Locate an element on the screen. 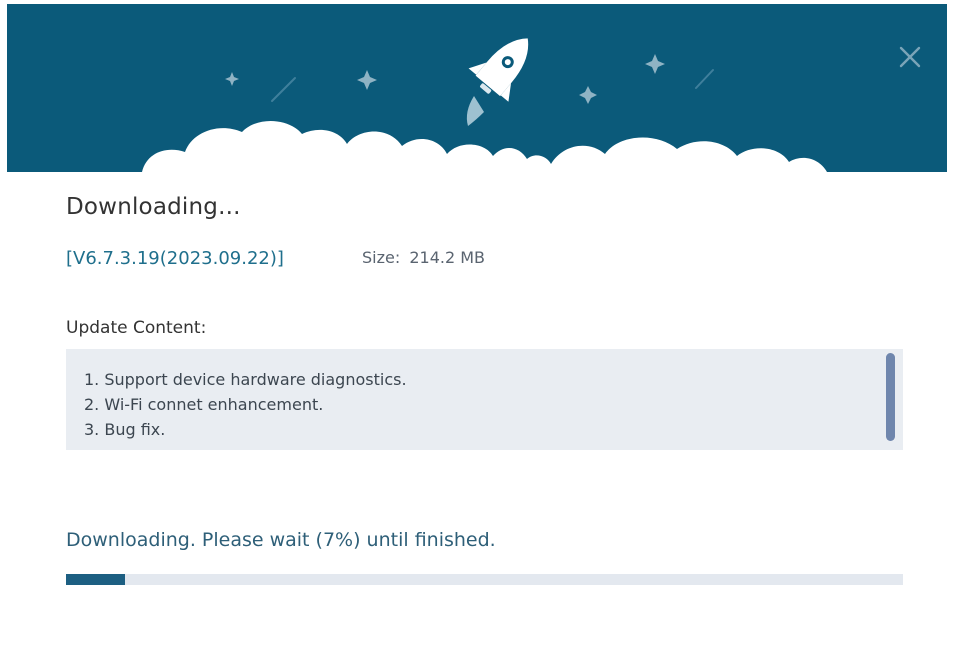 Image resolution: width=953 pixels, height=647 pixels. file-size: Size: 214.2 MB is located at coordinates (423, 257).